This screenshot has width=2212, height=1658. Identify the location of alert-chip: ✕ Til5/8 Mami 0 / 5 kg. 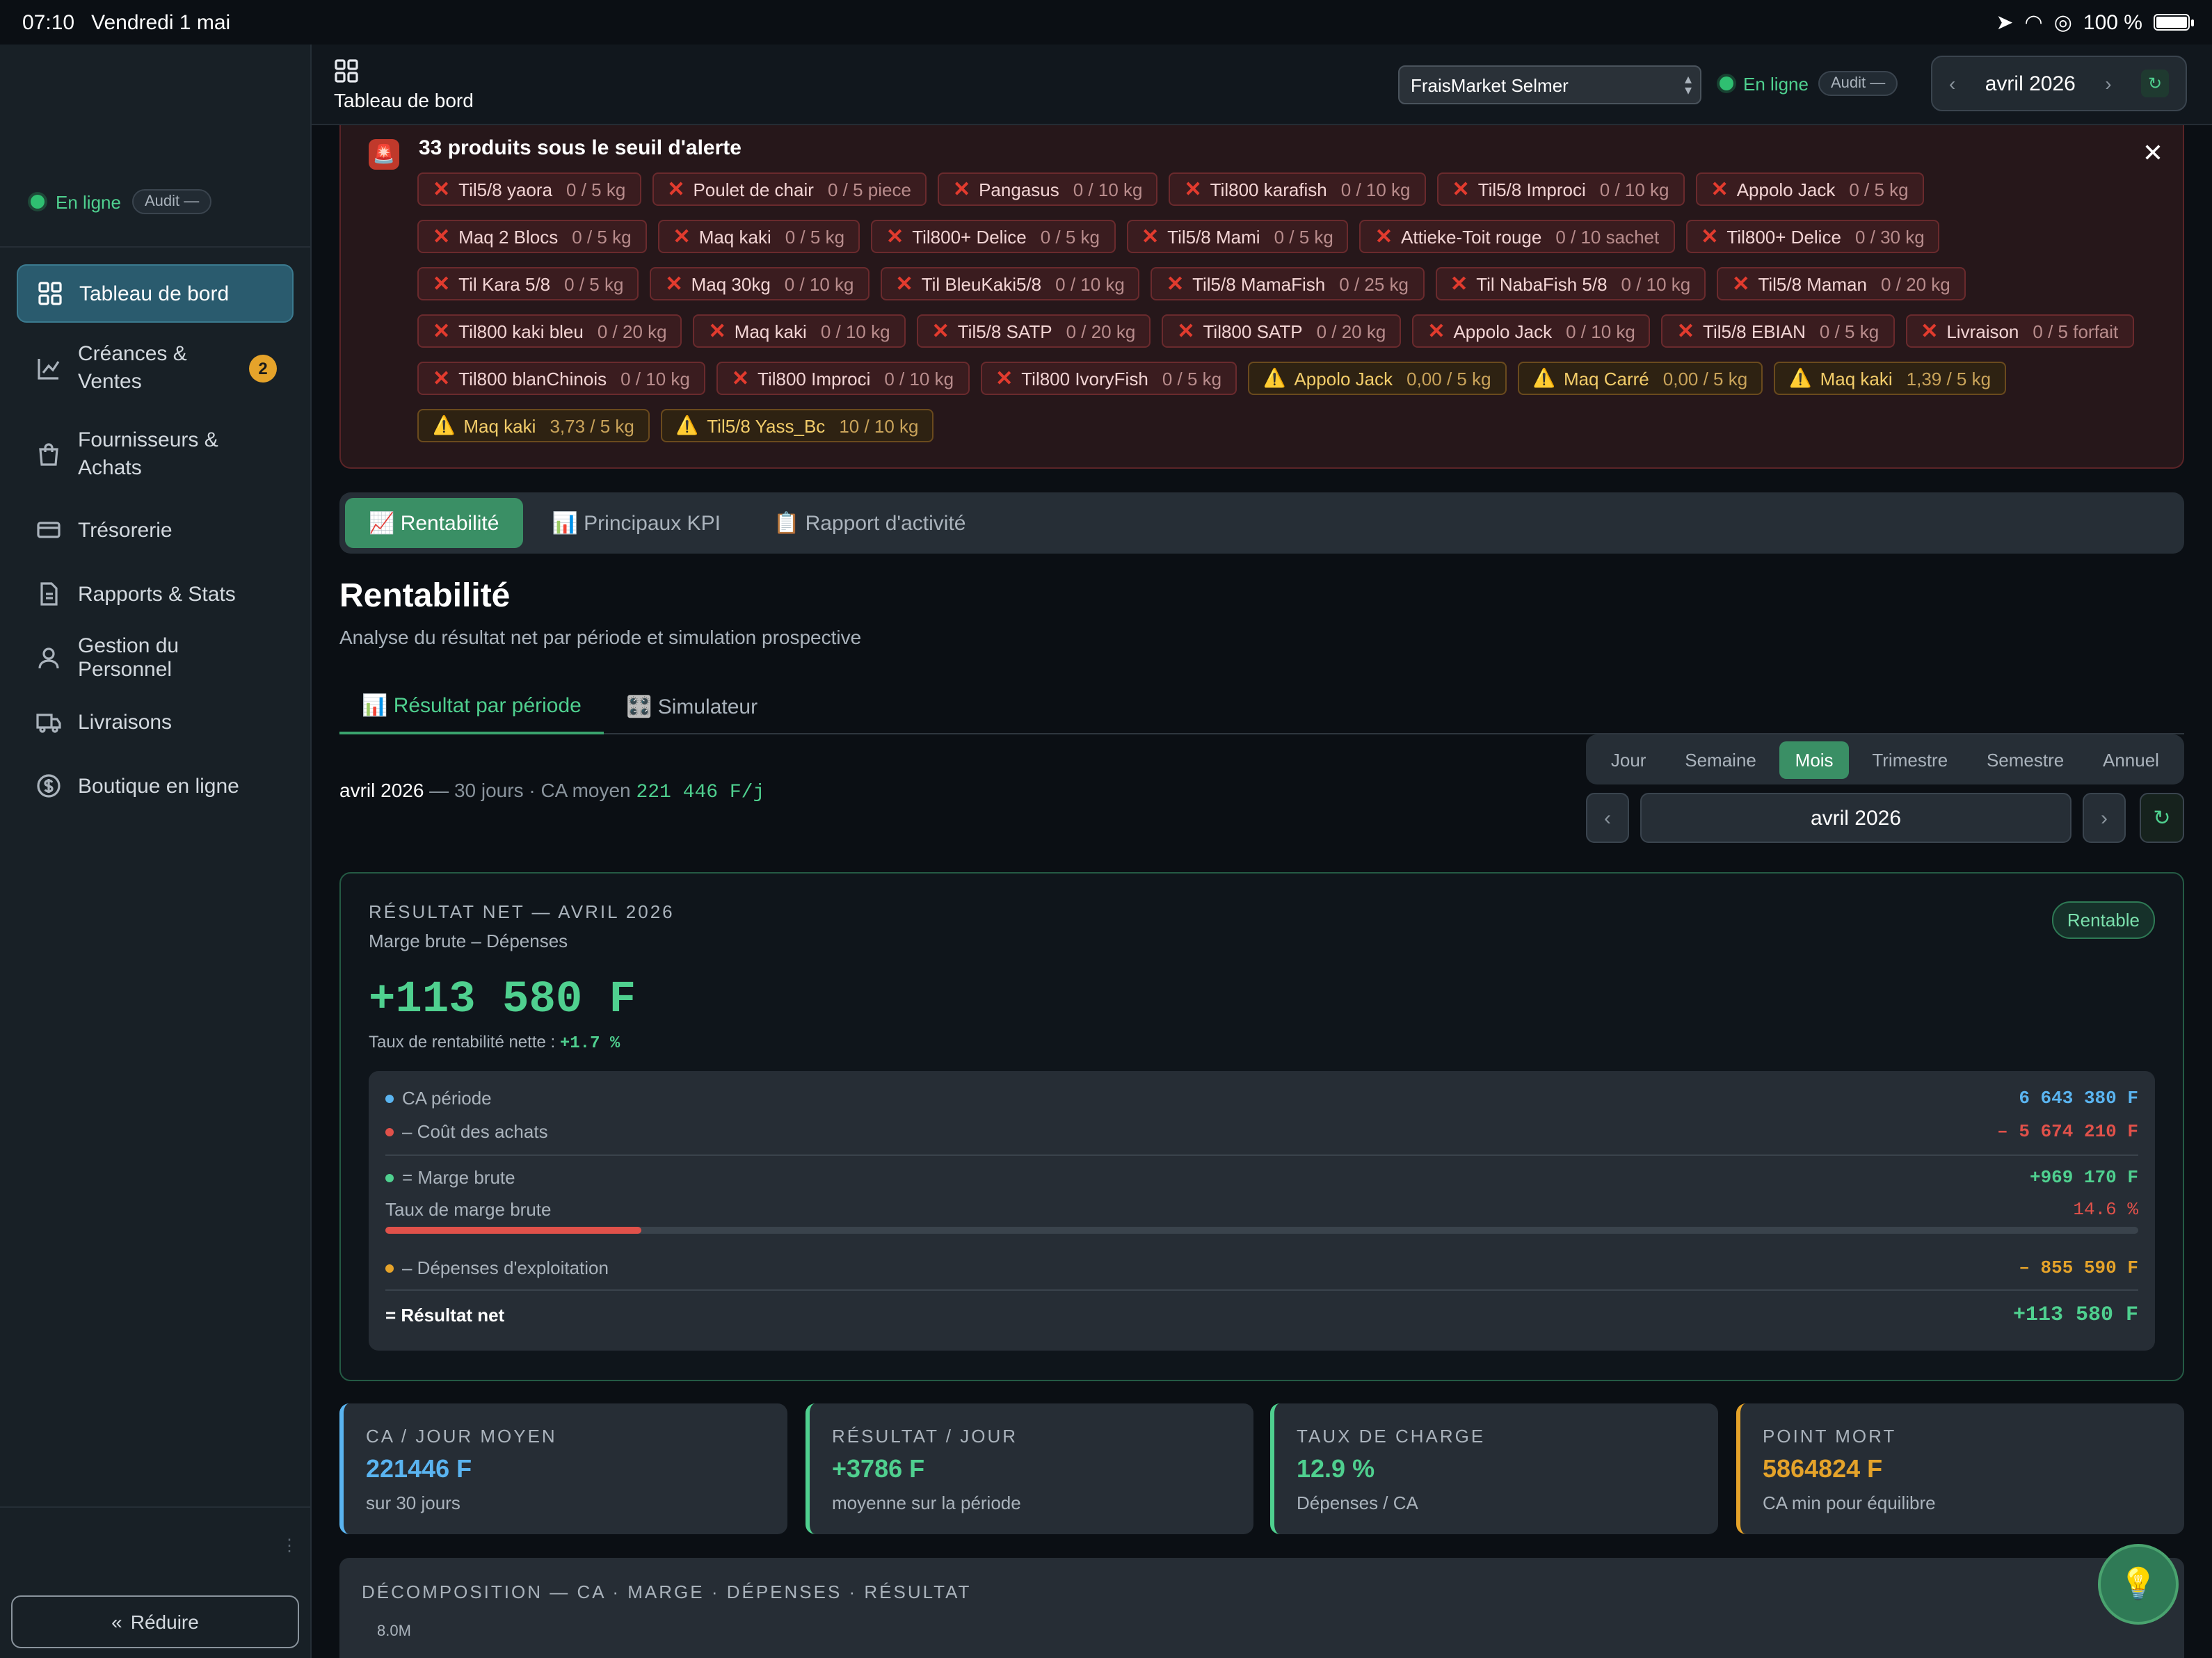
(1237, 236).